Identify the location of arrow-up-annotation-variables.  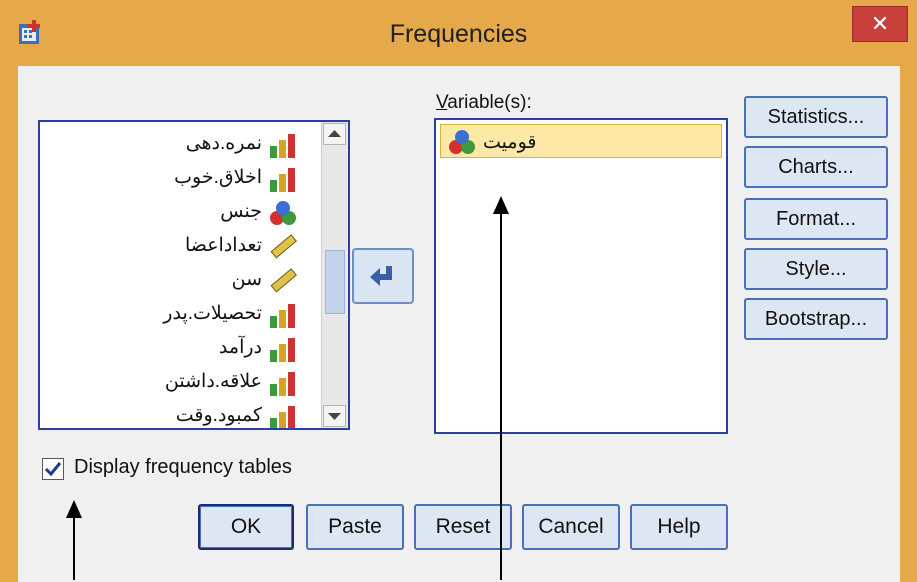
(501, 388).